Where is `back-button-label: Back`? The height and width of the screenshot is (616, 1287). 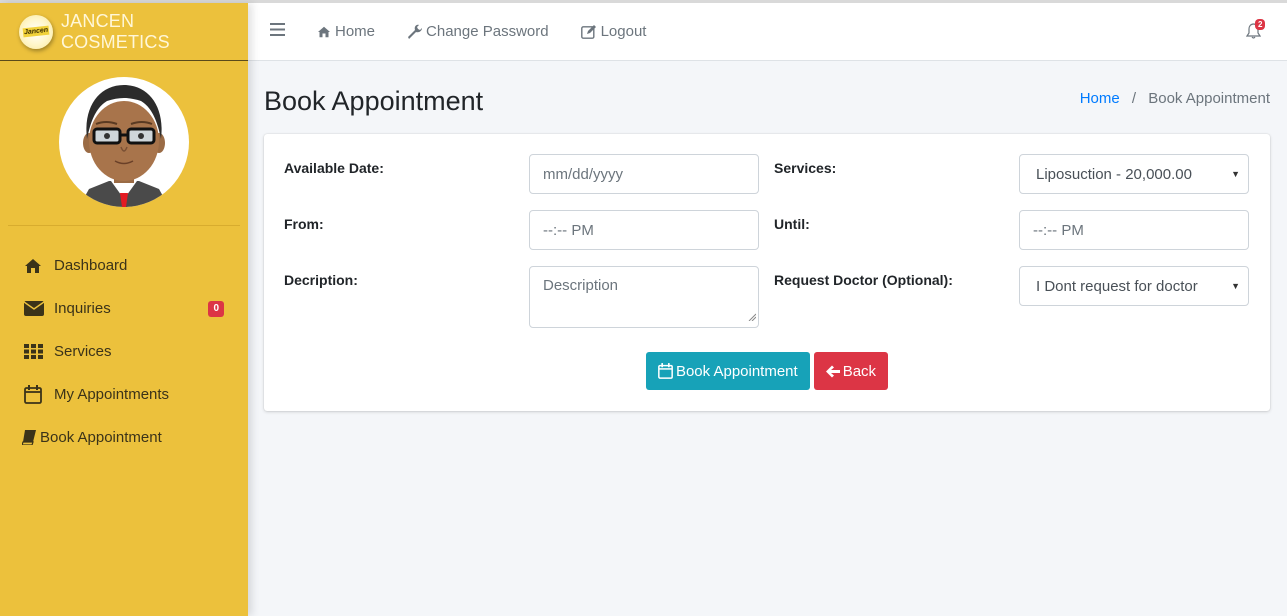 back-button-label: Back is located at coordinates (859, 371).